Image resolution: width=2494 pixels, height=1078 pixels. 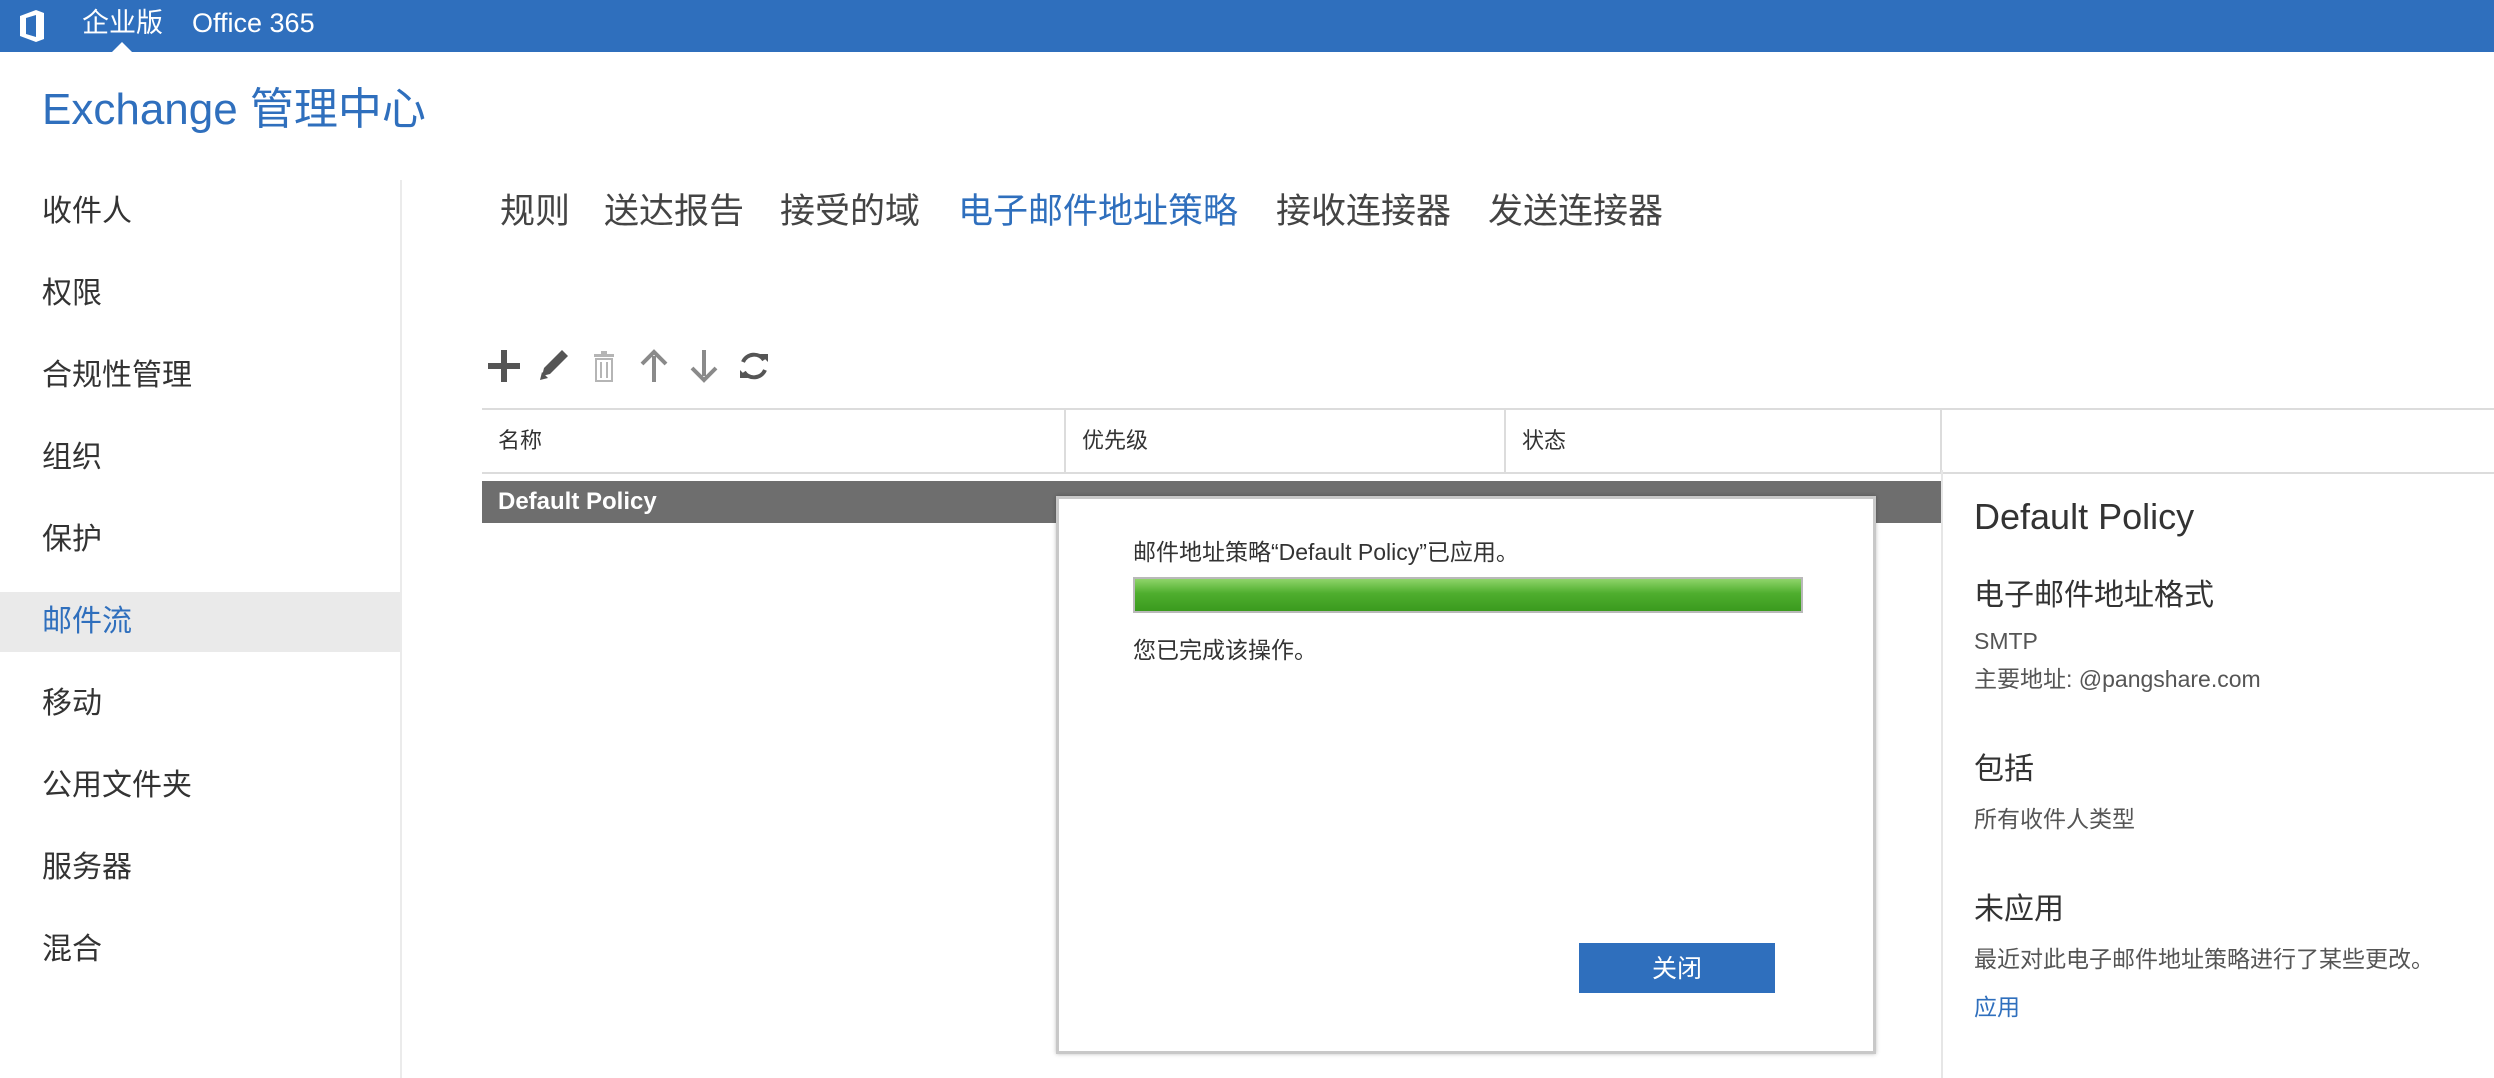 I want to click on add-icon, so click(x=504, y=366).